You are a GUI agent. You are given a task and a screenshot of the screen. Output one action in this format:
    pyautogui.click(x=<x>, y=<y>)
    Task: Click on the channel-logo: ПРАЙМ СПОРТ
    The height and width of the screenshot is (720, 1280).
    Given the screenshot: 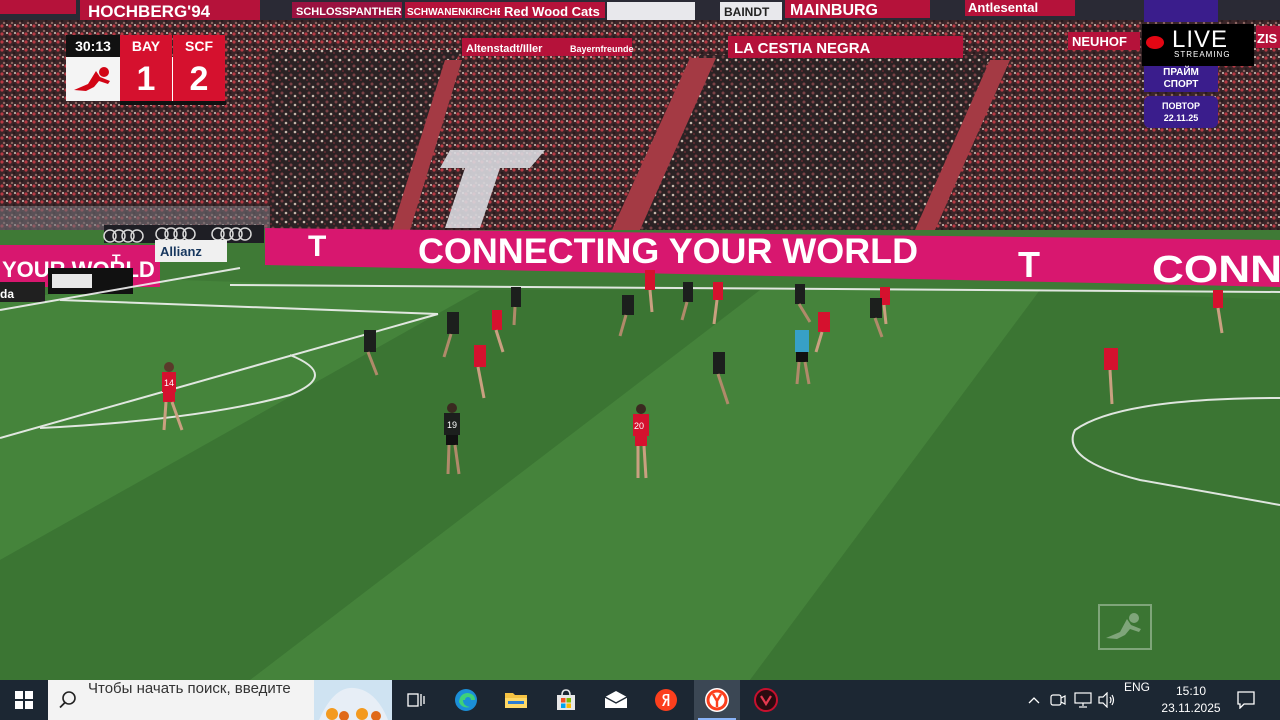 What is the action you would take?
    pyautogui.click(x=1181, y=79)
    